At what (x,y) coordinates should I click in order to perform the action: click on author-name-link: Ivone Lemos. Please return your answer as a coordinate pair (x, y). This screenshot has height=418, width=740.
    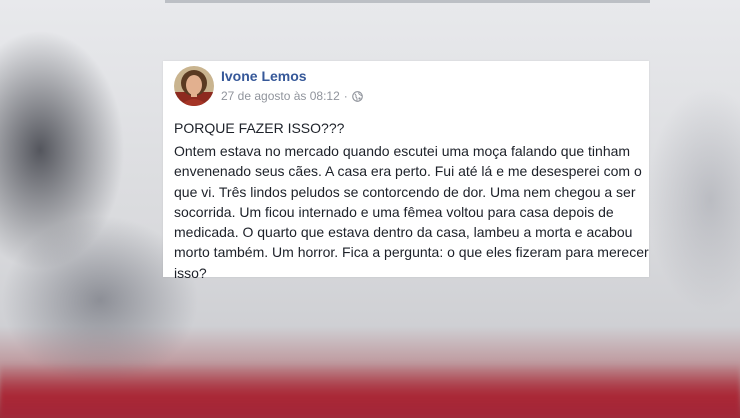
    Looking at the image, I should click on (264, 76).